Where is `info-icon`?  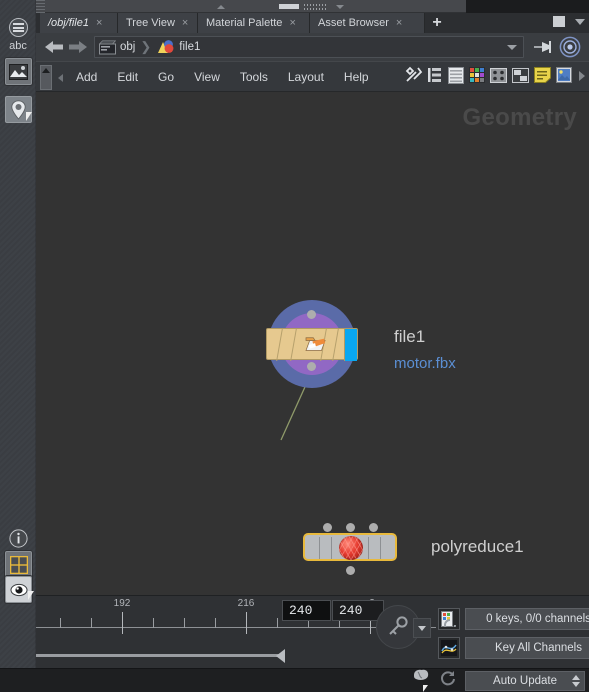
info-icon is located at coordinates (18, 538).